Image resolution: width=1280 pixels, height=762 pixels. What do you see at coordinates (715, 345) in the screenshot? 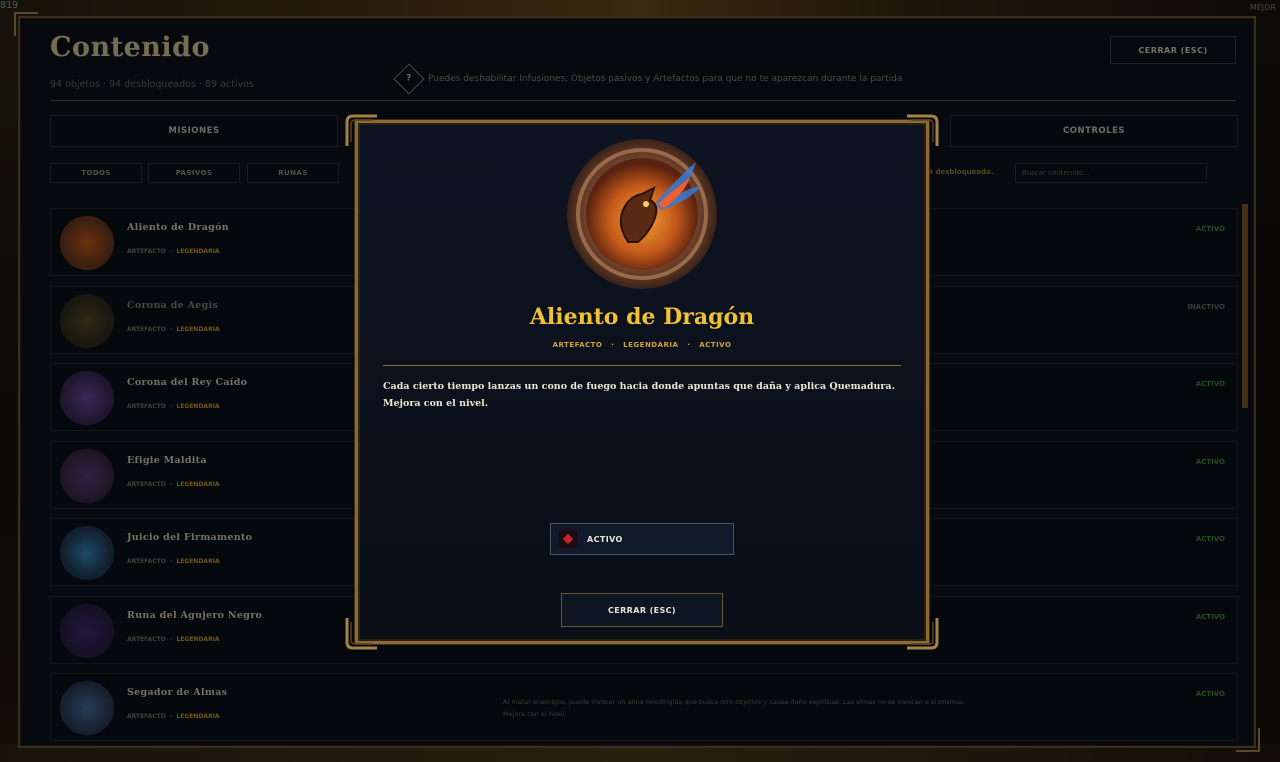
I see `status-tag: ACTIVO` at bounding box center [715, 345].